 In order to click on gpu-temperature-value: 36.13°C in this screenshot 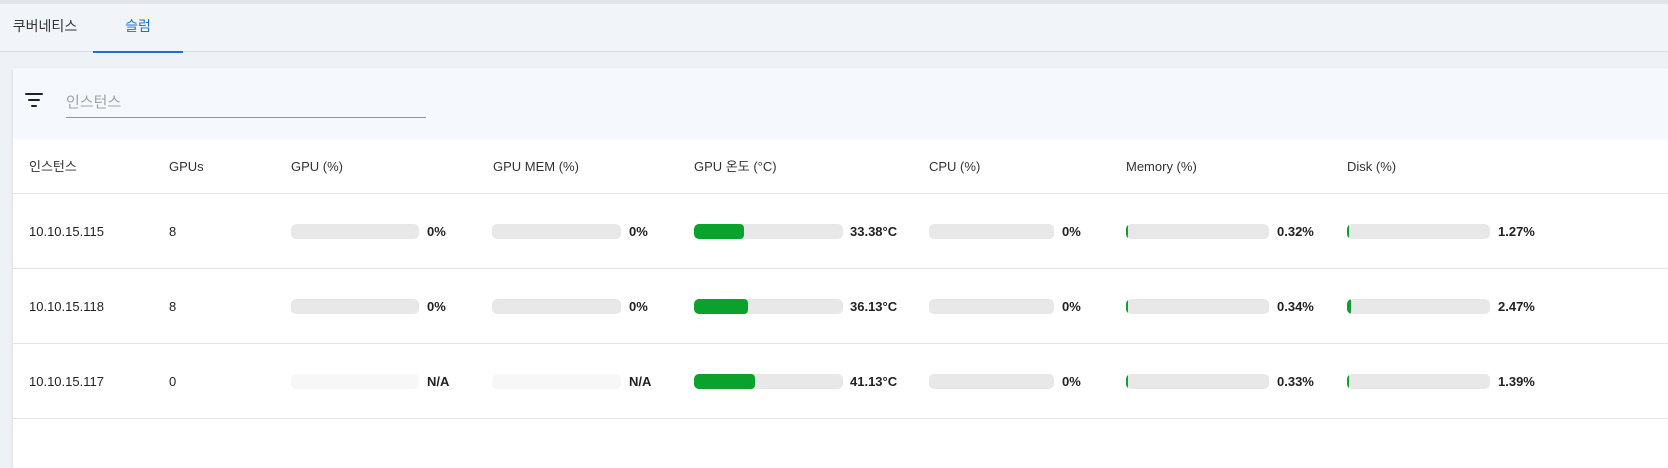, I will do `click(874, 306)`.